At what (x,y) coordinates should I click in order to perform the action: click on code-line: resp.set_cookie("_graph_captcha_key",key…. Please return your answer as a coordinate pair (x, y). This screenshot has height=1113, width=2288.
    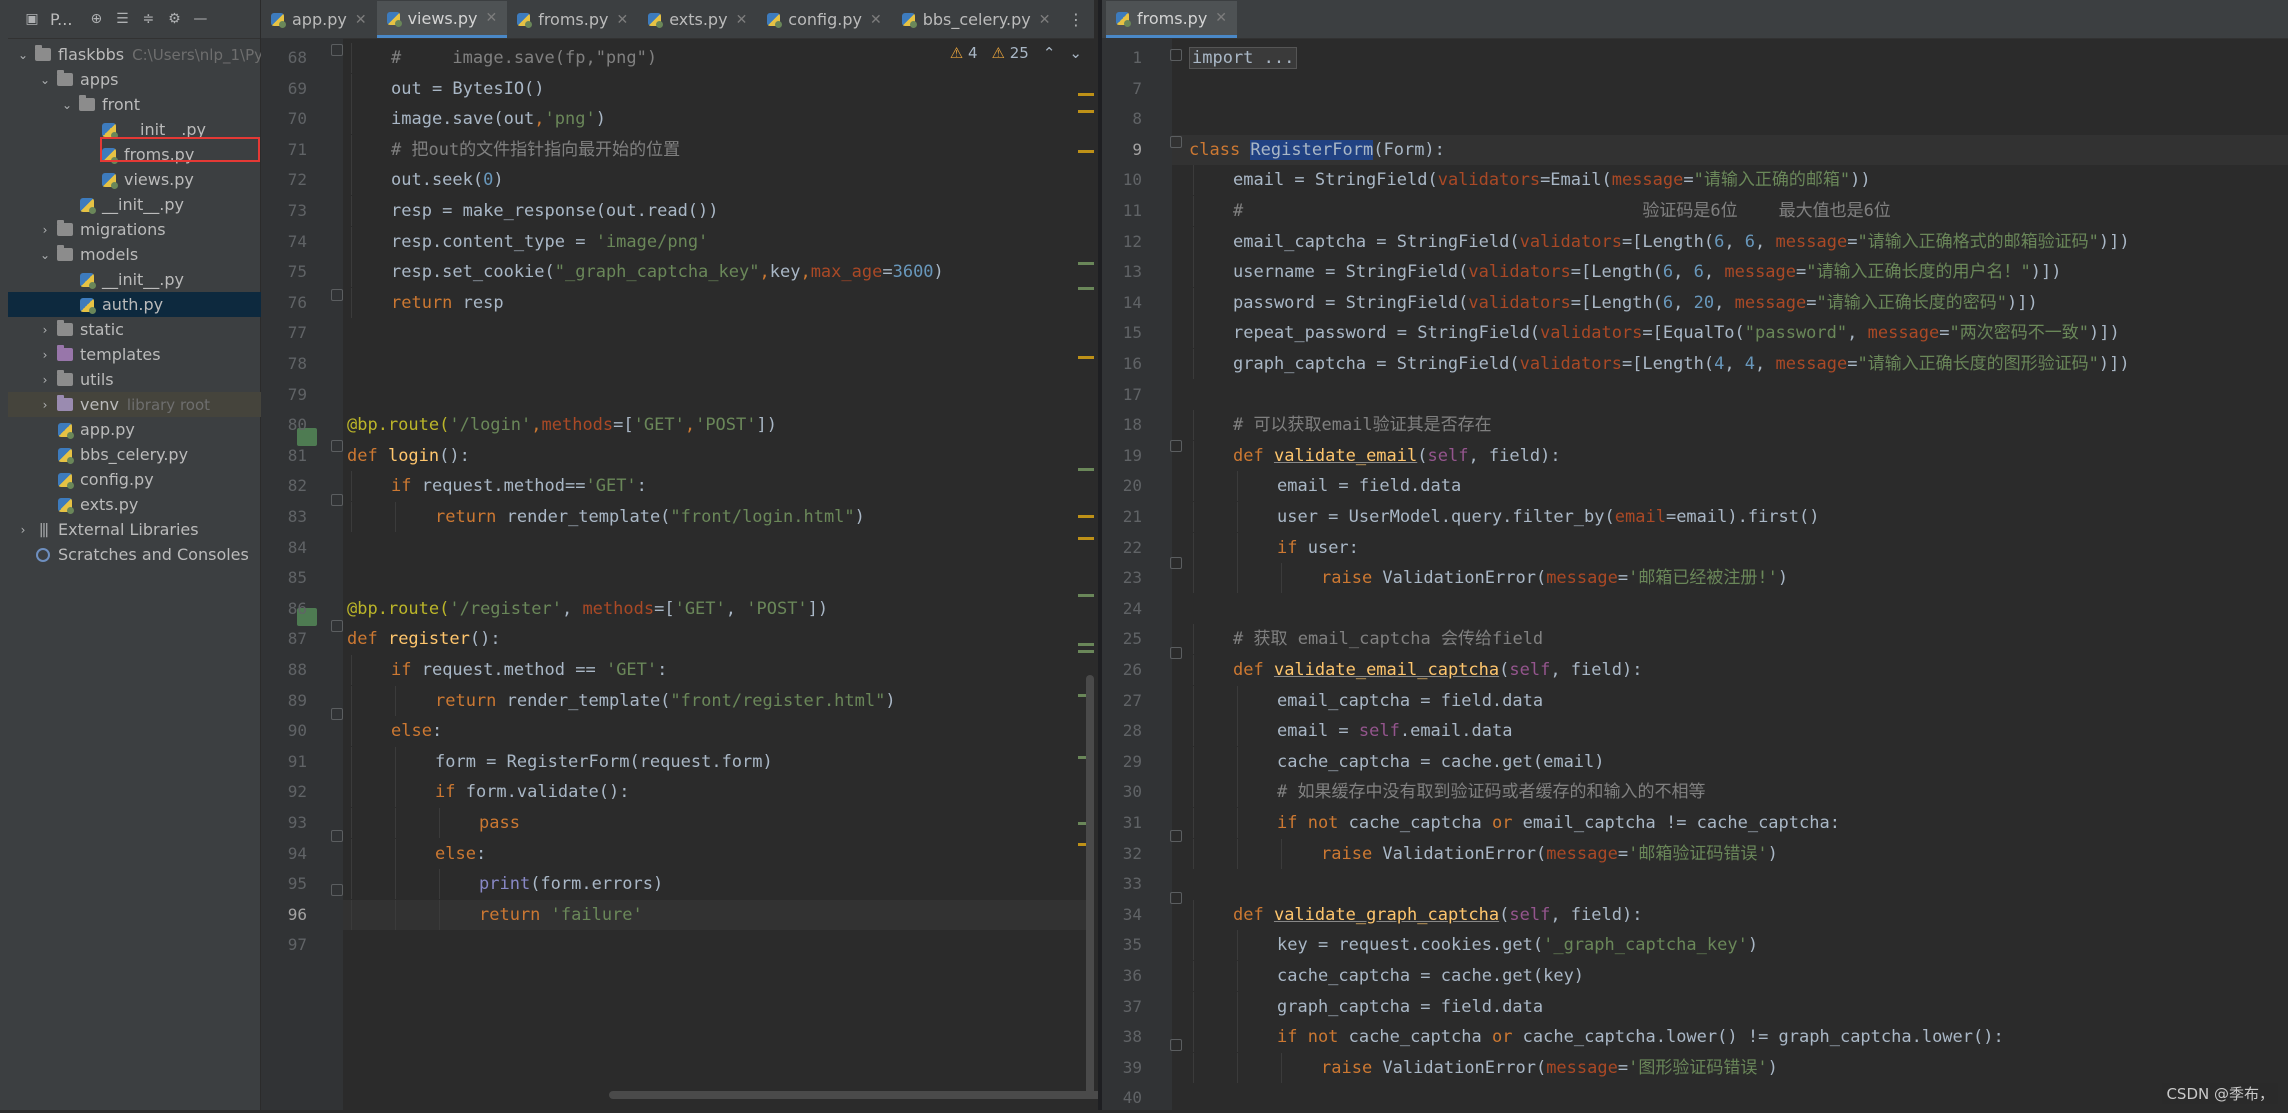
    Looking at the image, I should click on (667, 272).